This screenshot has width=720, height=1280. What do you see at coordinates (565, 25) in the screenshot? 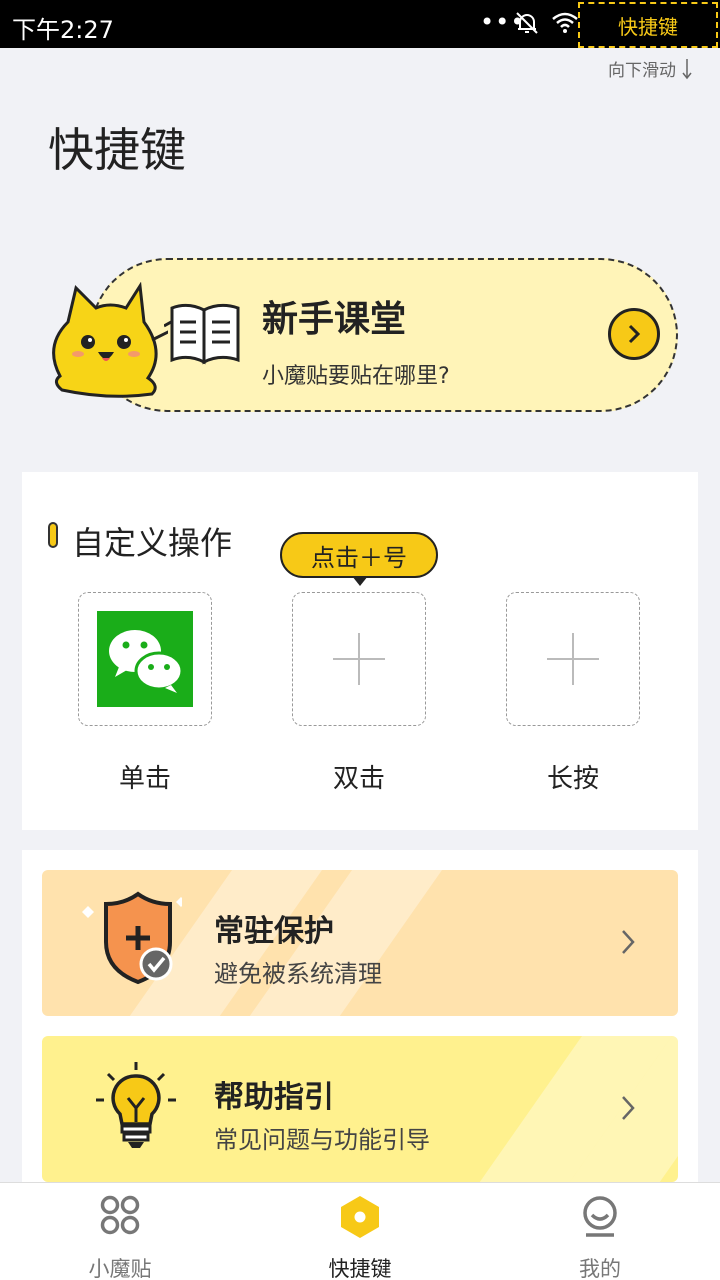
I see `wifi-icon` at bounding box center [565, 25].